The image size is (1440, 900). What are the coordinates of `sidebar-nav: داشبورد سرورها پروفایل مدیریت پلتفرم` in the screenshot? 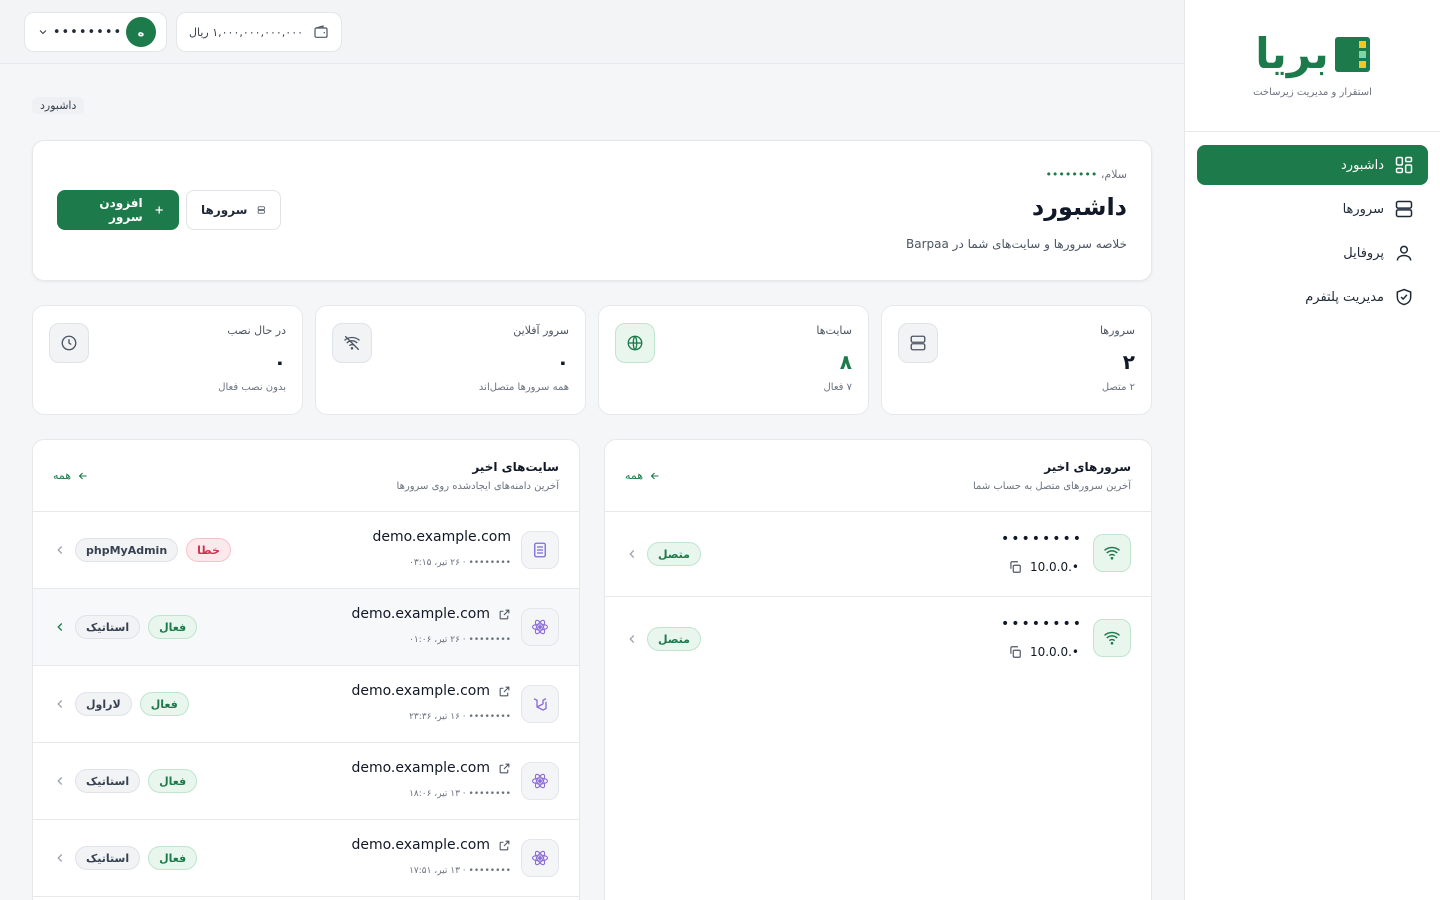 It's located at (1312, 233).